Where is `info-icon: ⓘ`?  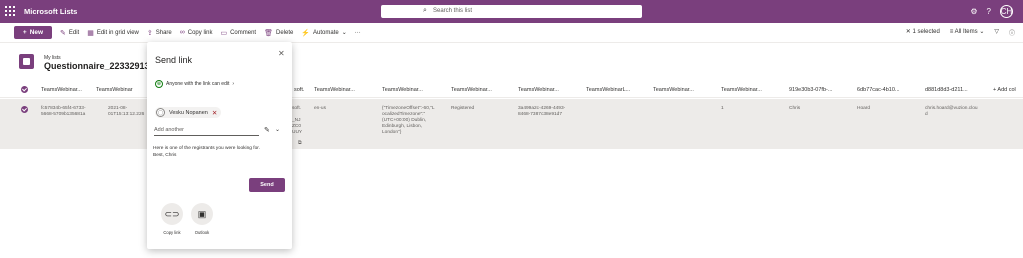
info-icon: ⓘ is located at coordinates (1012, 32).